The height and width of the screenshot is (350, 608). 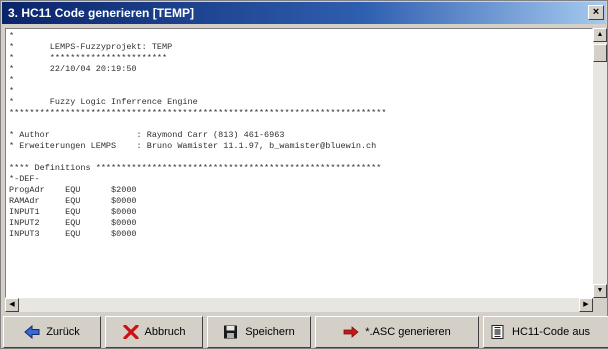 What do you see at coordinates (270, 332) in the screenshot?
I see `save-label: Speichern` at bounding box center [270, 332].